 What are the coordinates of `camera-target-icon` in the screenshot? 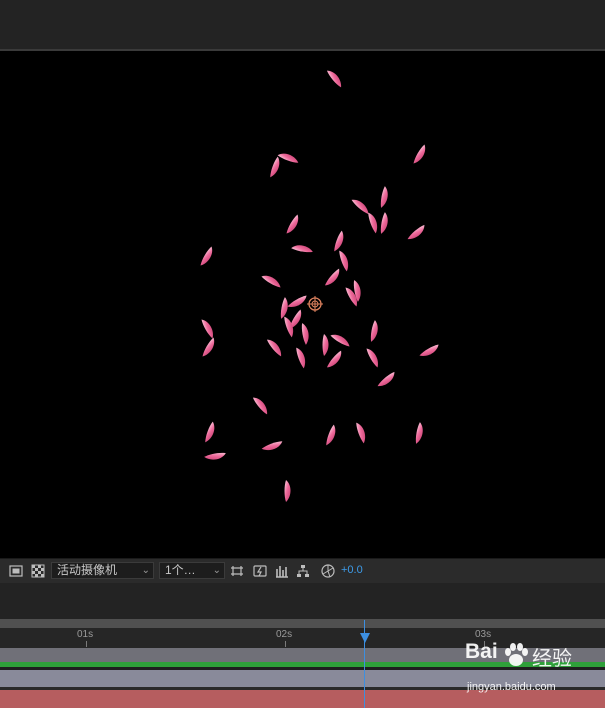 It's located at (315, 304).